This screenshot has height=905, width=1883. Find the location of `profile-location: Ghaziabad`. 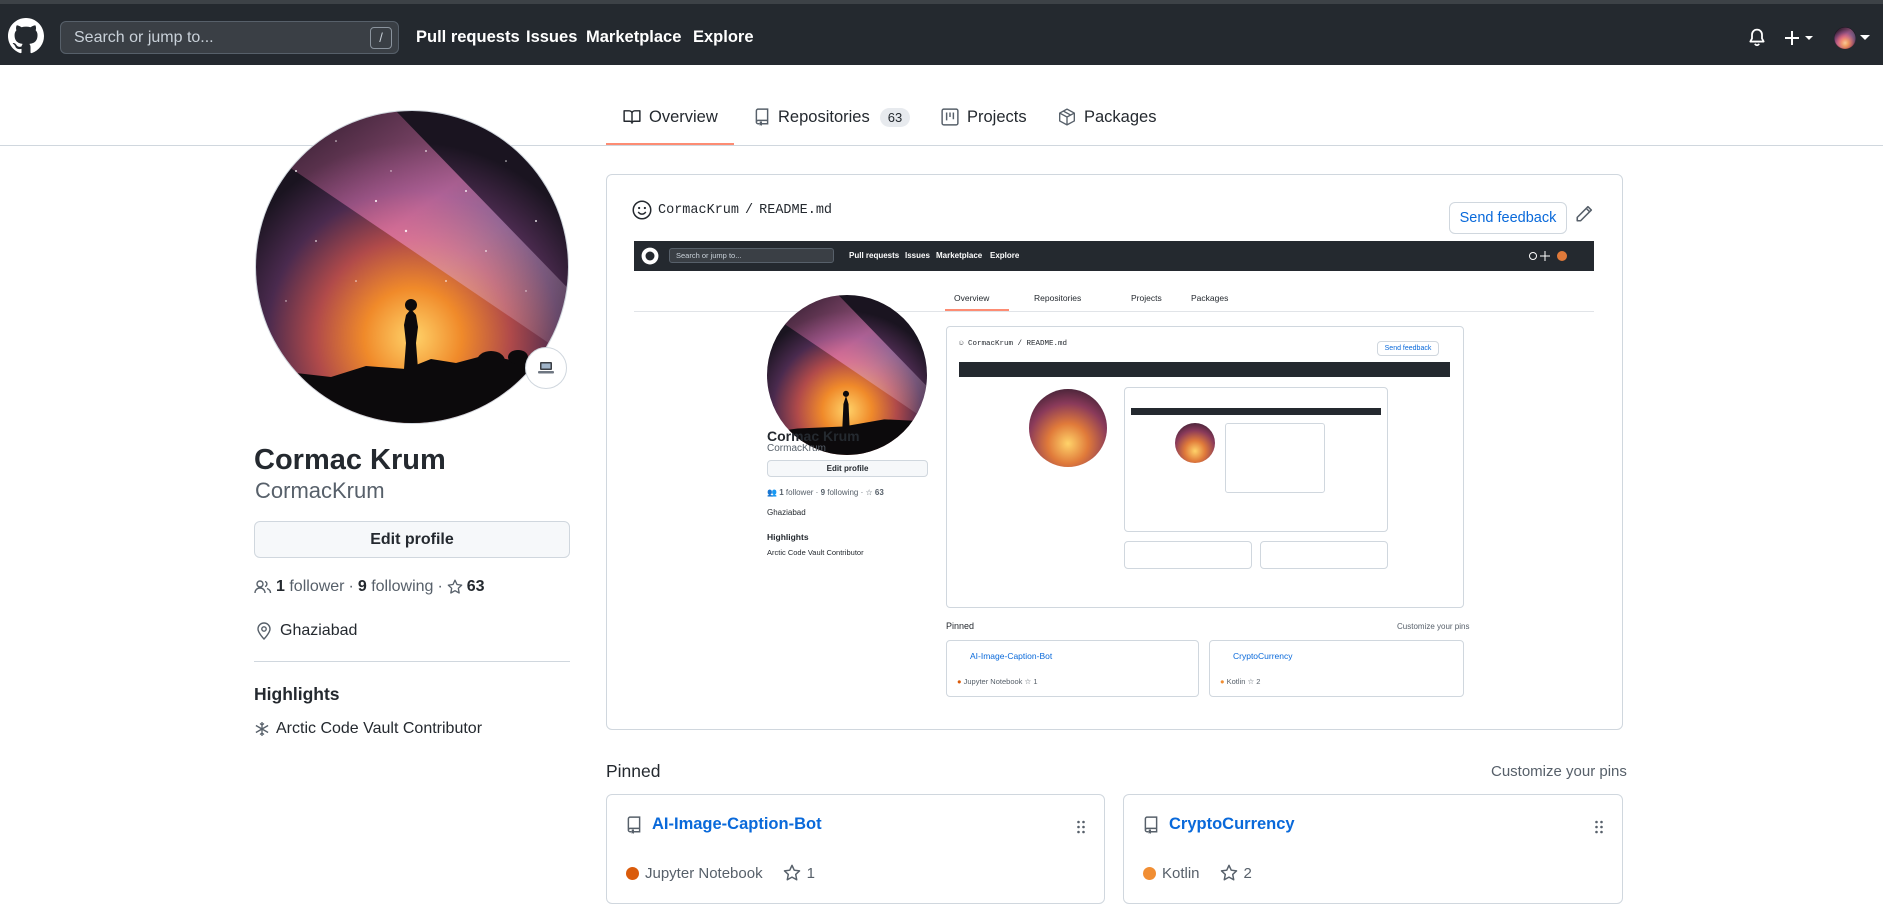

profile-location: Ghaziabad is located at coordinates (306, 631).